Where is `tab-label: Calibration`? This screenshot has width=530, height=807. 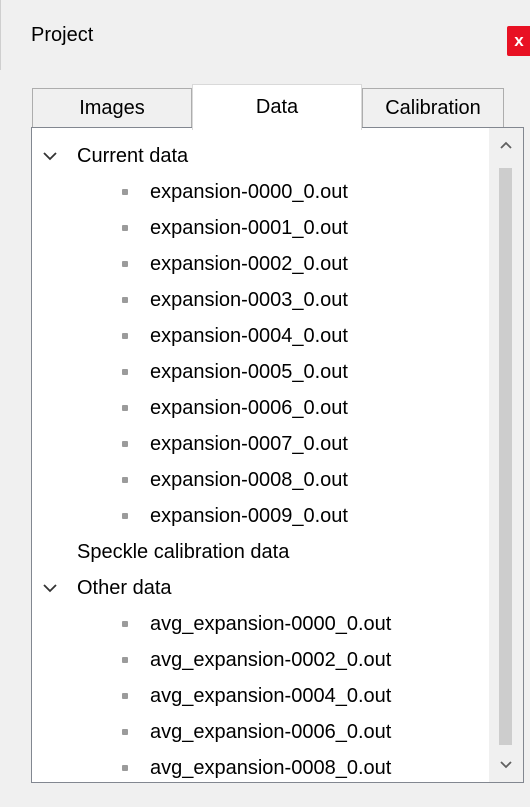 tab-label: Calibration is located at coordinates (433, 108).